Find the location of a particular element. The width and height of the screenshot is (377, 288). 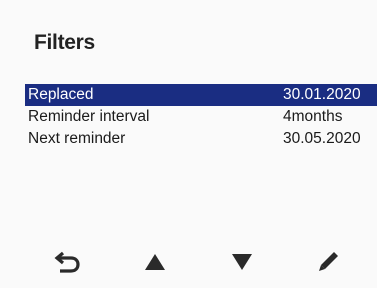

list-item-label: Replaced is located at coordinates (61, 94).